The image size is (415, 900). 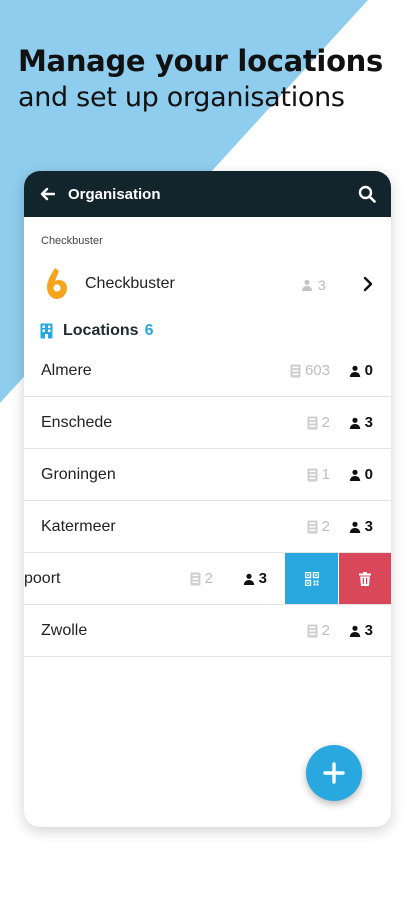 What do you see at coordinates (325, 474) in the screenshot?
I see `device-count-value: 1` at bounding box center [325, 474].